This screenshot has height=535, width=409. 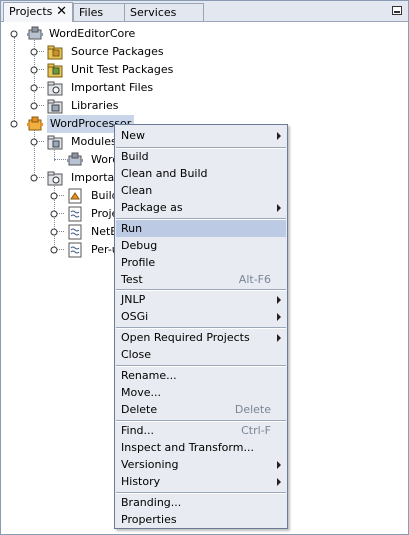 I want to click on tree-item-label: Unit Test Packages, so click(x=122, y=69).